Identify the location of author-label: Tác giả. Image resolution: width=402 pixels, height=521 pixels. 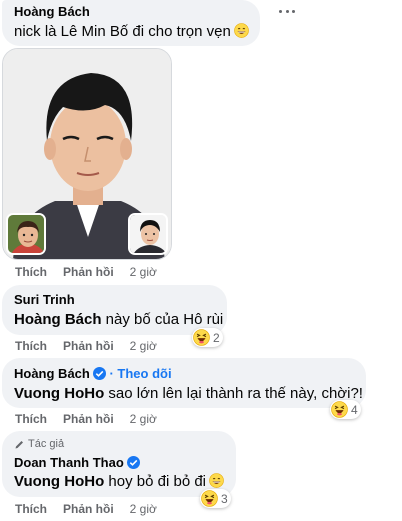
(46, 444).